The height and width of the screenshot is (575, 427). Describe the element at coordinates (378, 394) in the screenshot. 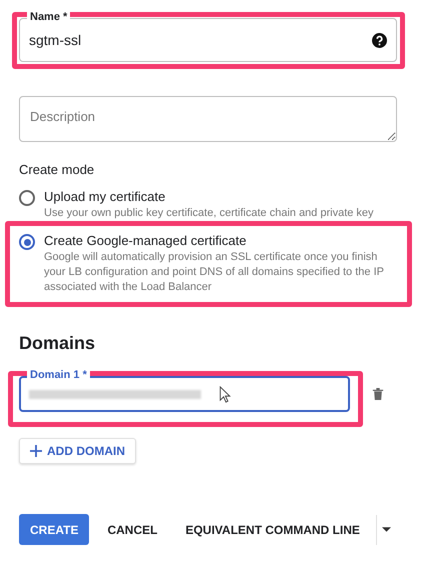

I see `trash-icon` at that location.